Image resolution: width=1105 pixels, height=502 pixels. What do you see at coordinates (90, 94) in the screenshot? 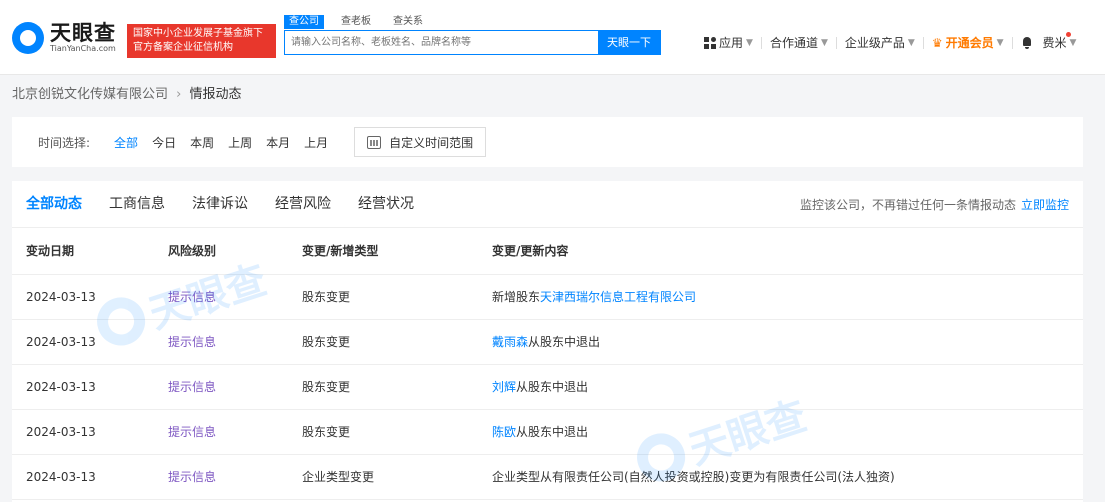
I see `breadcrumb-company: 北京创锐文化传媒有限公司` at bounding box center [90, 94].